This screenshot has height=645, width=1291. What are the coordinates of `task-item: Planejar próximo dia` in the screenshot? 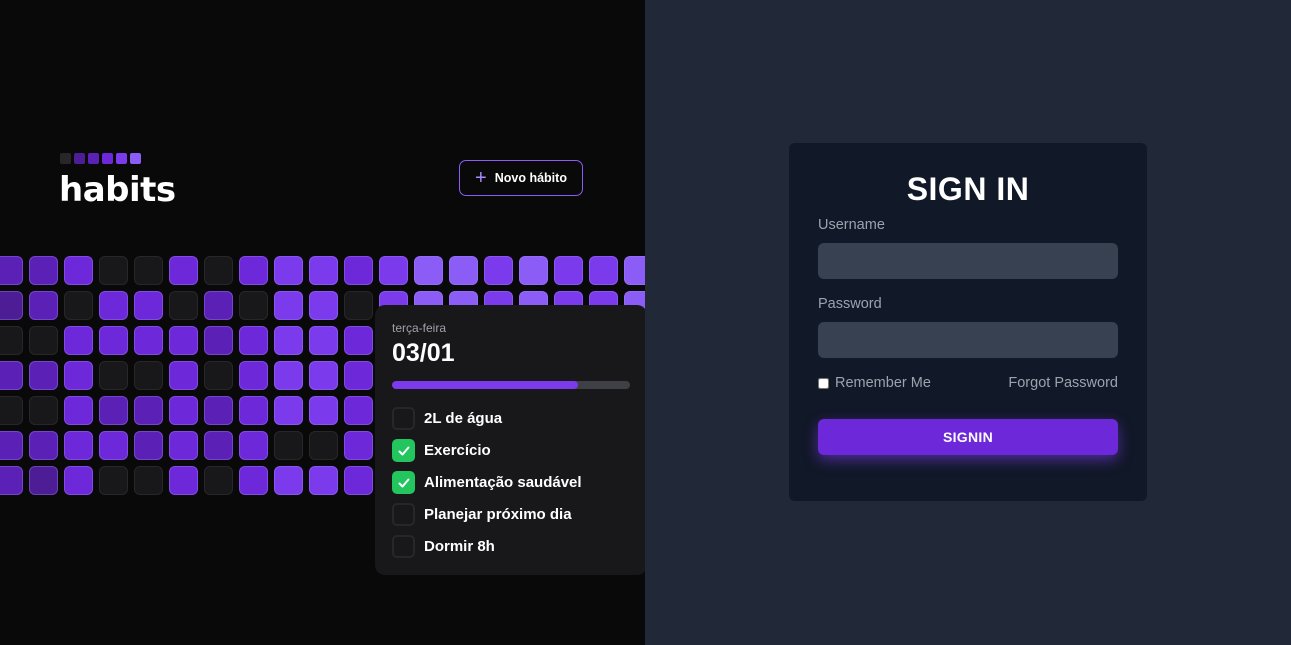 It's located at (482, 514).